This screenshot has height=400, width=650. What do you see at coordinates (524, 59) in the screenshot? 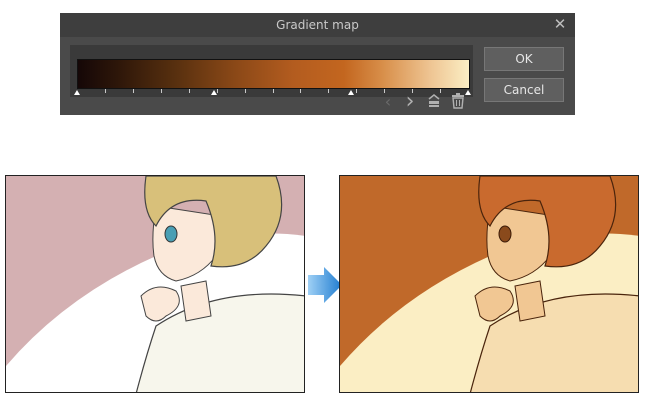
I see `ok-button: OK` at bounding box center [524, 59].